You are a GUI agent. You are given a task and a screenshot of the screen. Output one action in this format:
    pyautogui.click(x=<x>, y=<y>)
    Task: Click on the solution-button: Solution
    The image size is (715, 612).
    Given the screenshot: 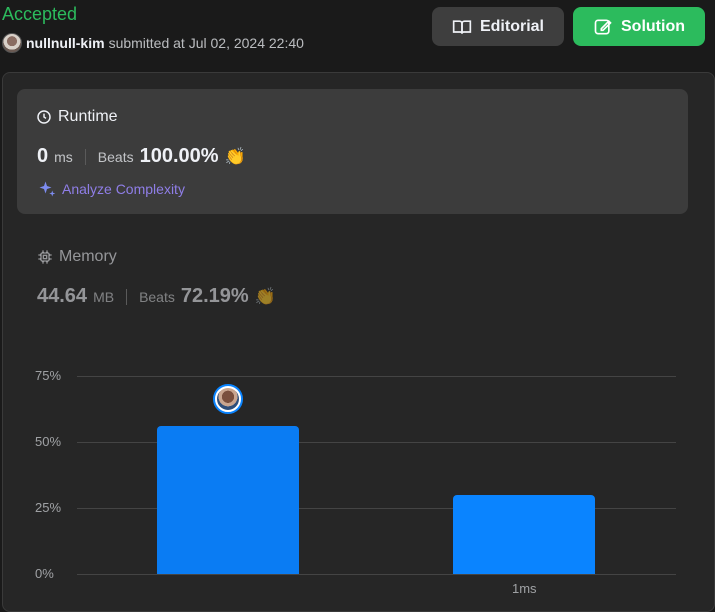 What is the action you would take?
    pyautogui.click(x=639, y=26)
    